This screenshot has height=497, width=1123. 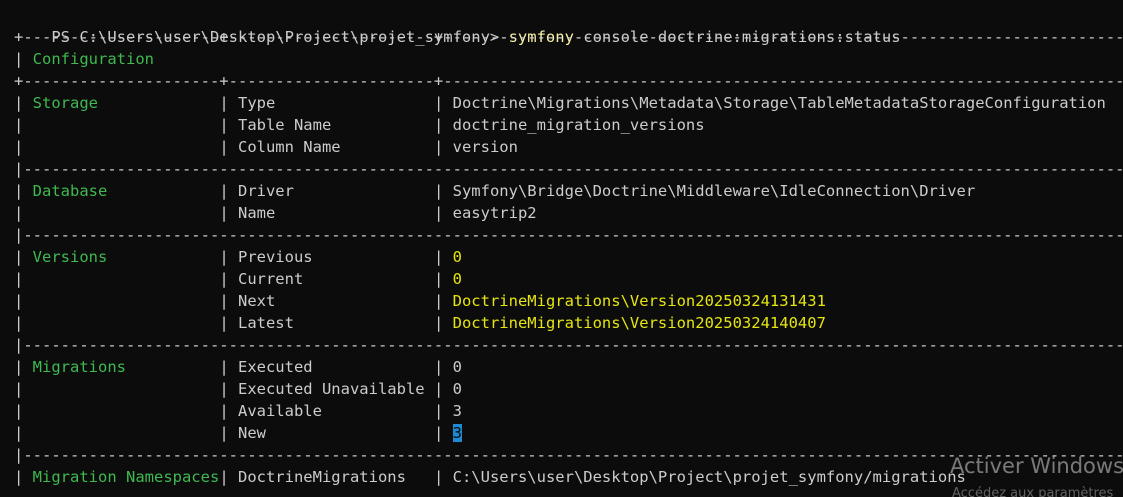 I want to click on row-key: Driver, so click(x=335, y=191).